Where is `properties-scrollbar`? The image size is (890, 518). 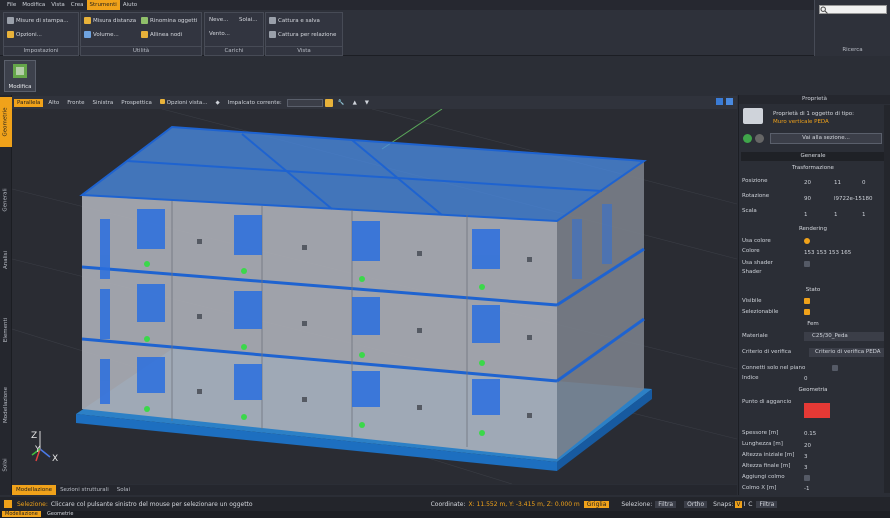 properties-scrollbar is located at coordinates (887, 299).